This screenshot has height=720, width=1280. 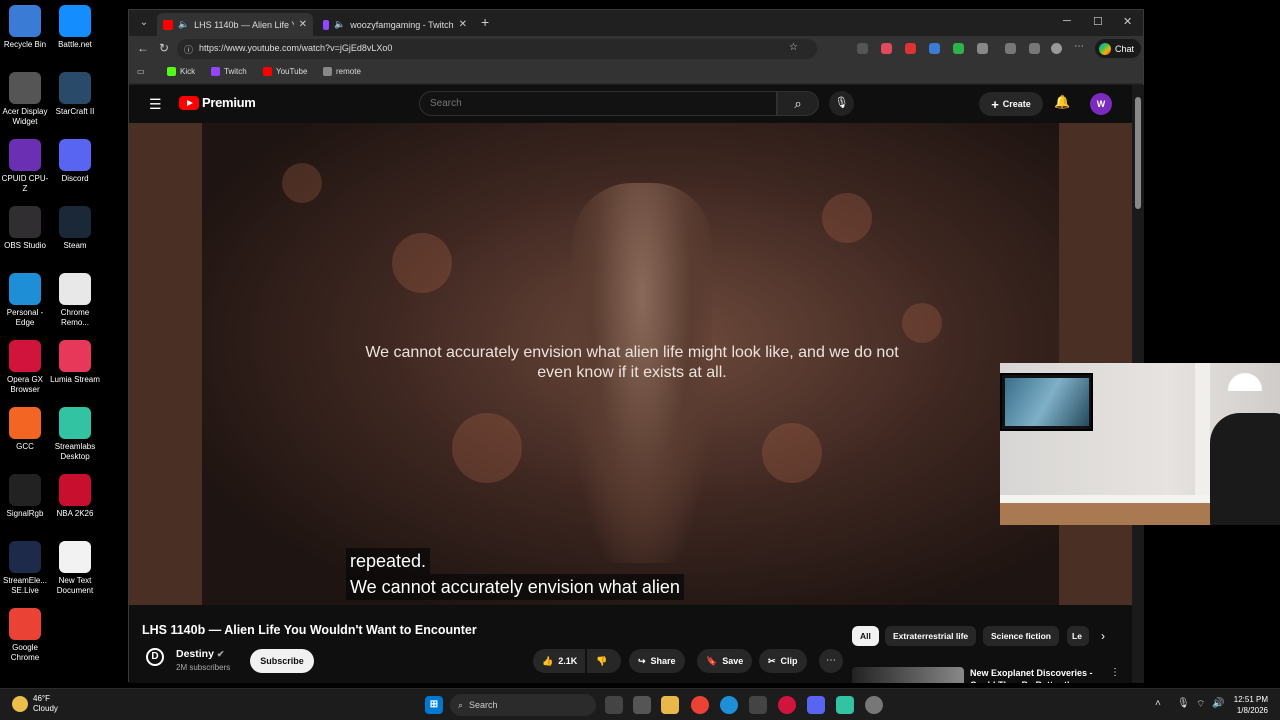 What do you see at coordinates (1115, 672) in the screenshot?
I see `more-options-icon: ⋮` at bounding box center [1115, 672].